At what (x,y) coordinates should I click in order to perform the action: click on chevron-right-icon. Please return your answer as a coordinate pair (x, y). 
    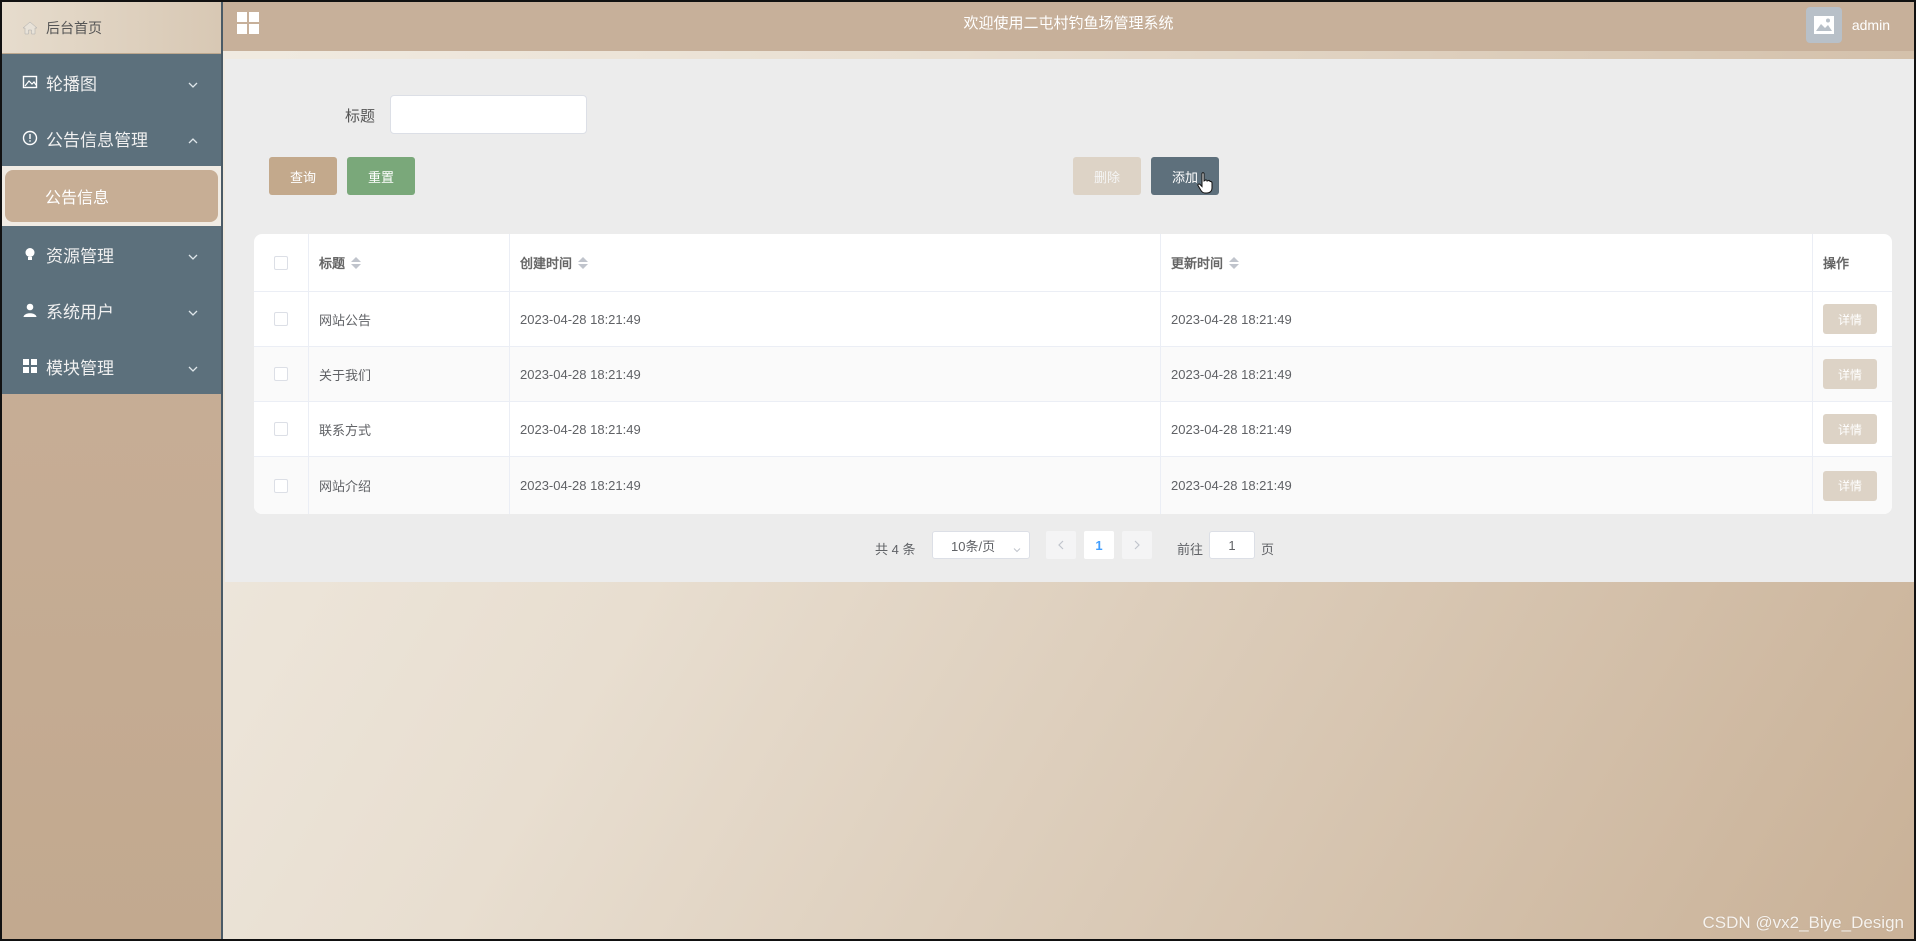
    Looking at the image, I should click on (1137, 545).